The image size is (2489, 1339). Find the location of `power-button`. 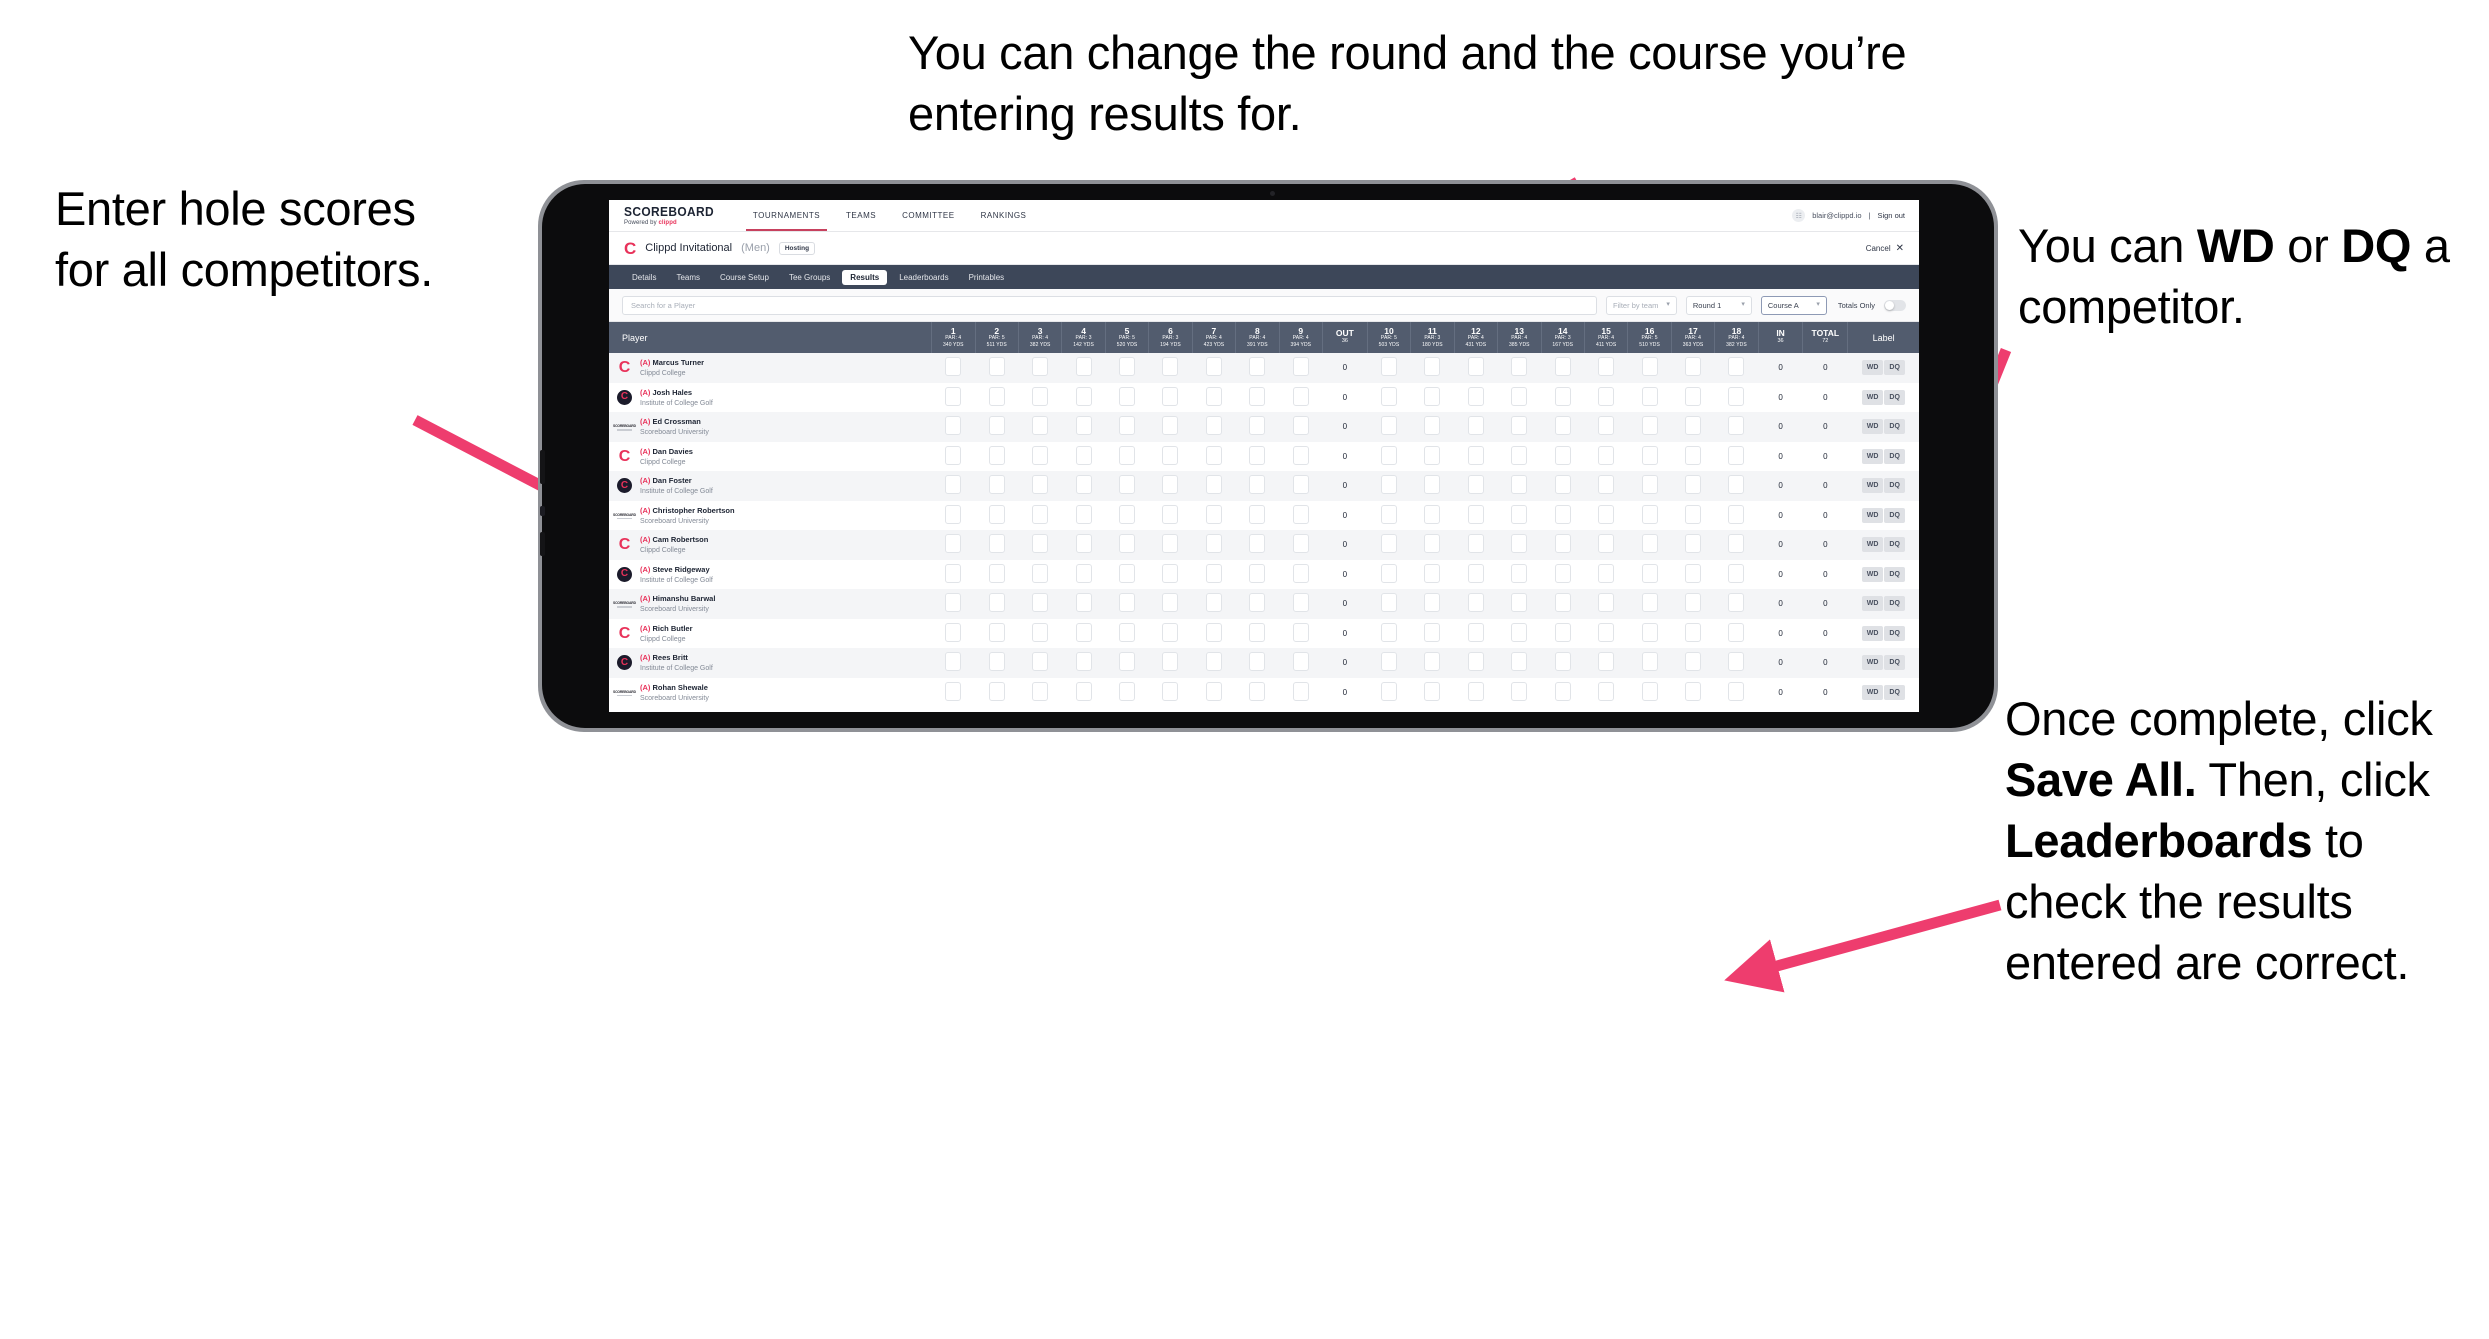

power-button is located at coordinates (542, 467).